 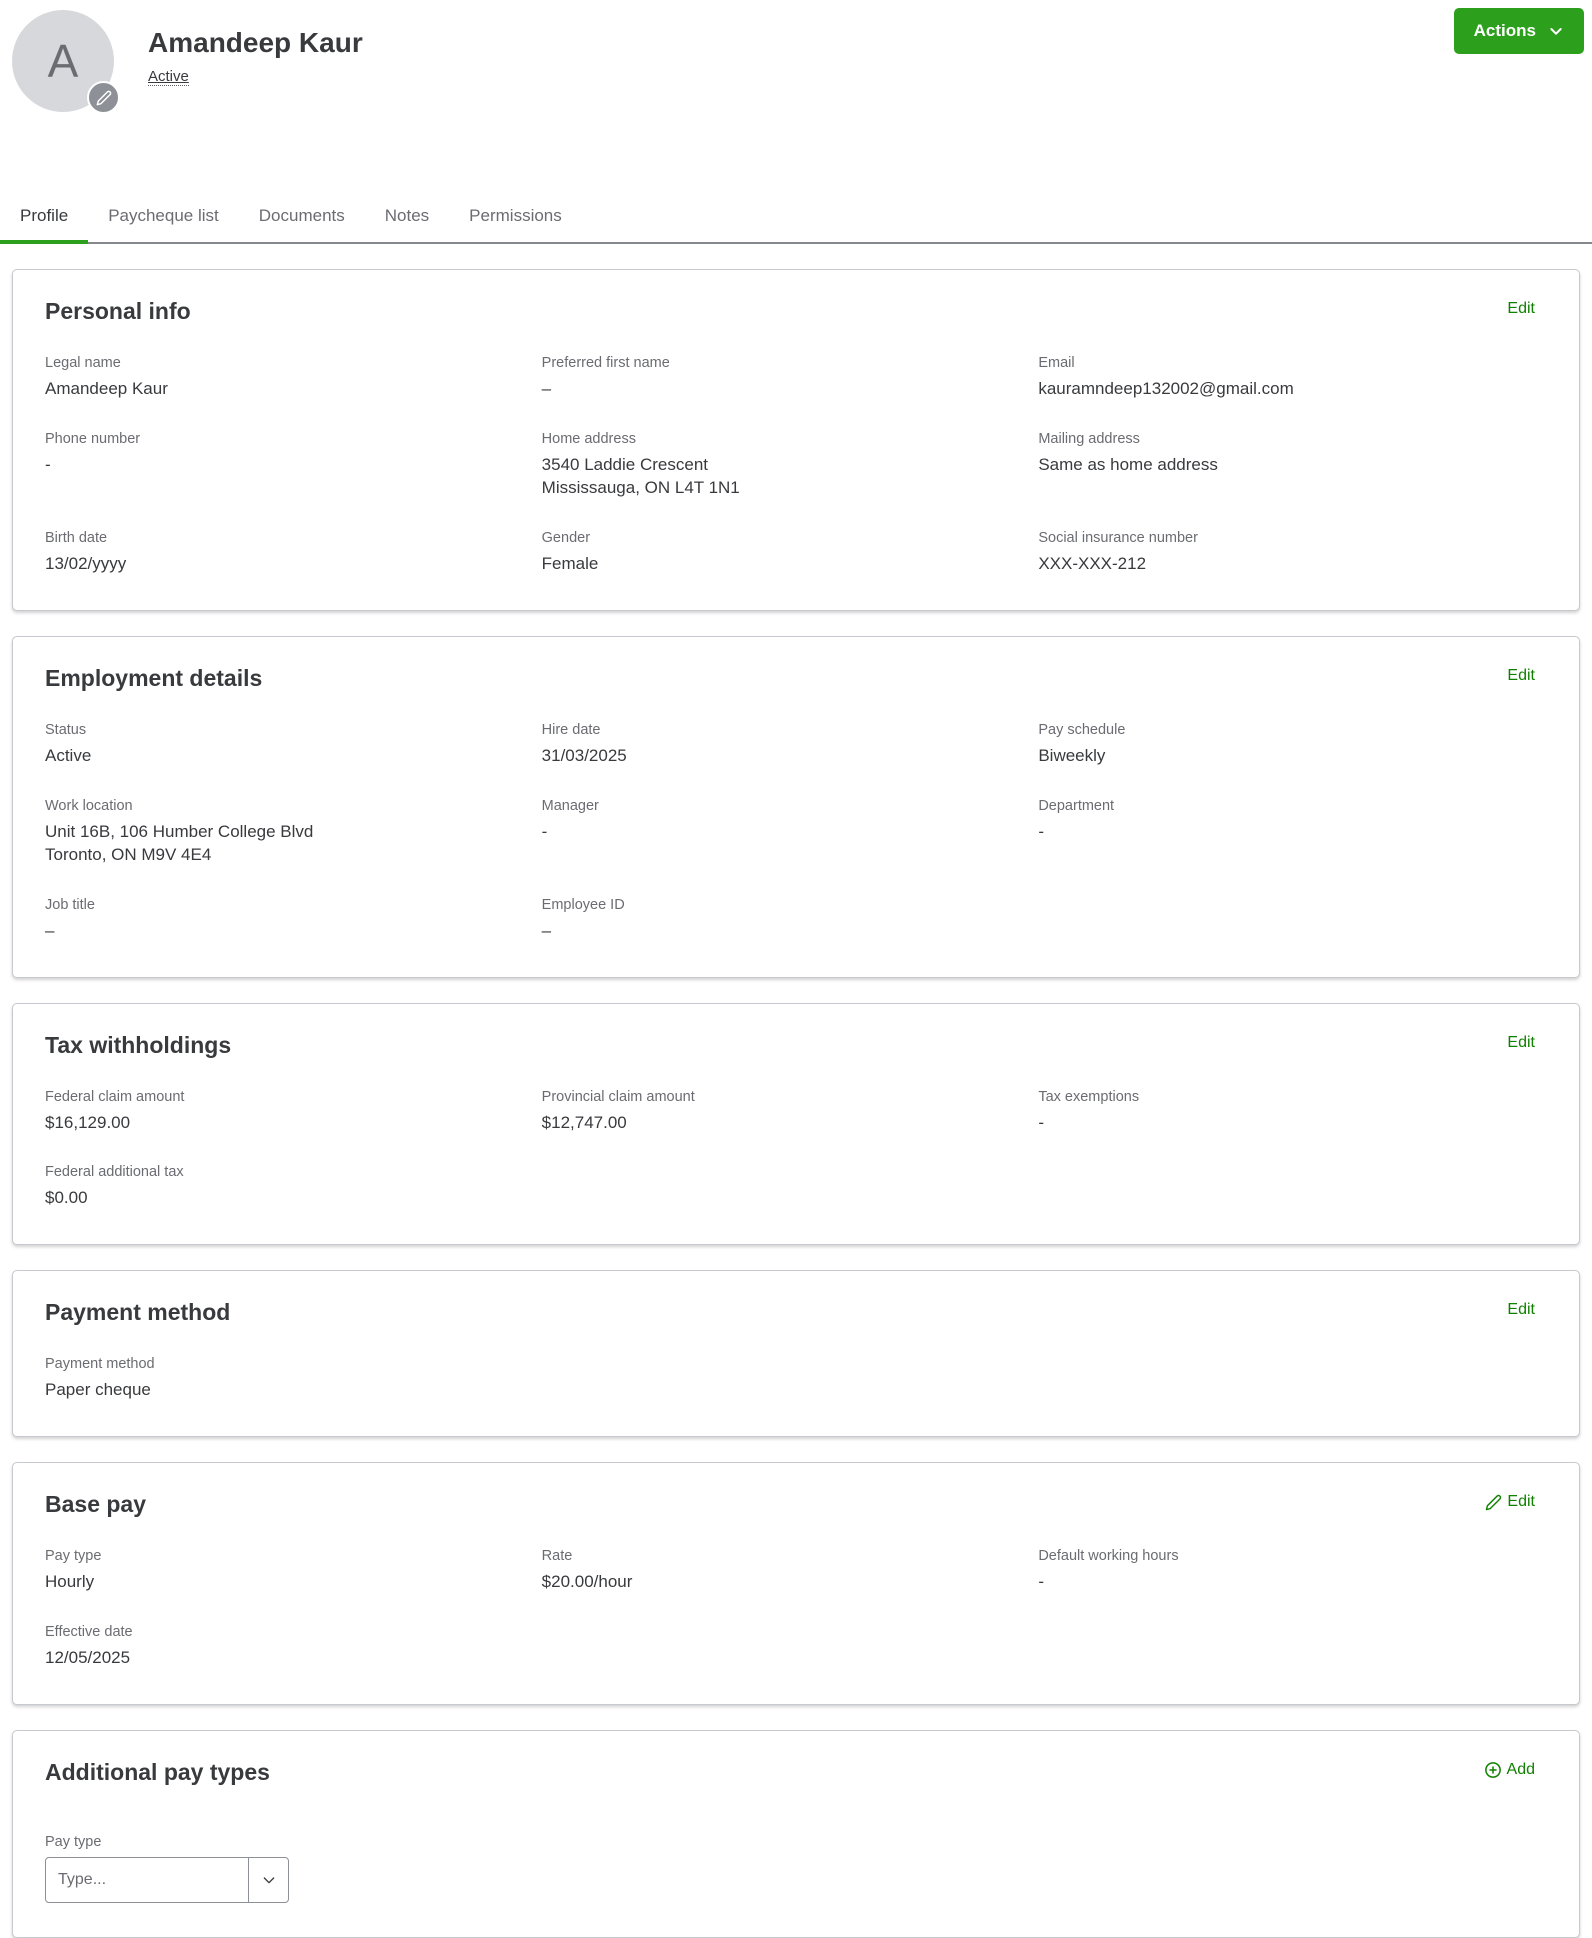 I want to click on field-hire-date: Hire date 31/03/2025, so click(x=790, y=745).